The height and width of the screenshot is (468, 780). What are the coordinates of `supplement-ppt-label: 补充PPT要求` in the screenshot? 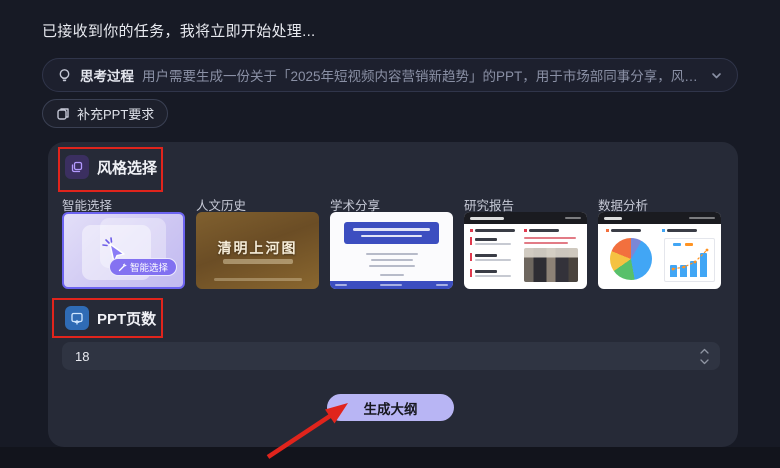 It's located at (116, 114).